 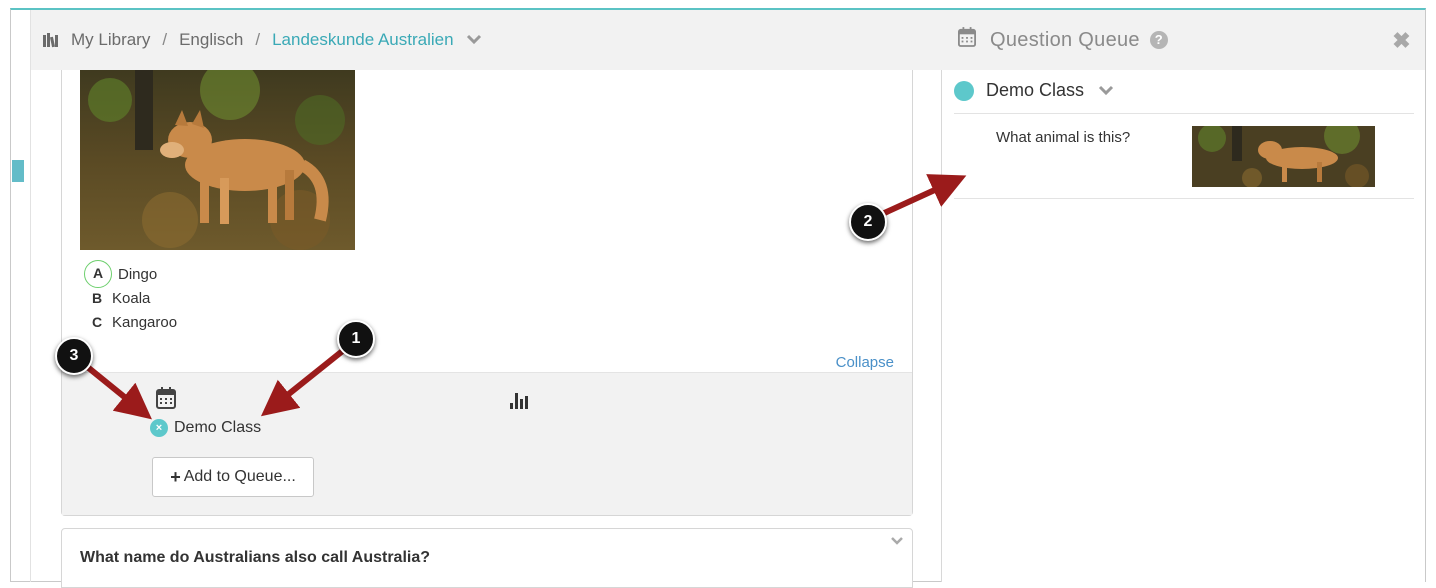 I want to click on answer-b-text: Koala, so click(x=131, y=298).